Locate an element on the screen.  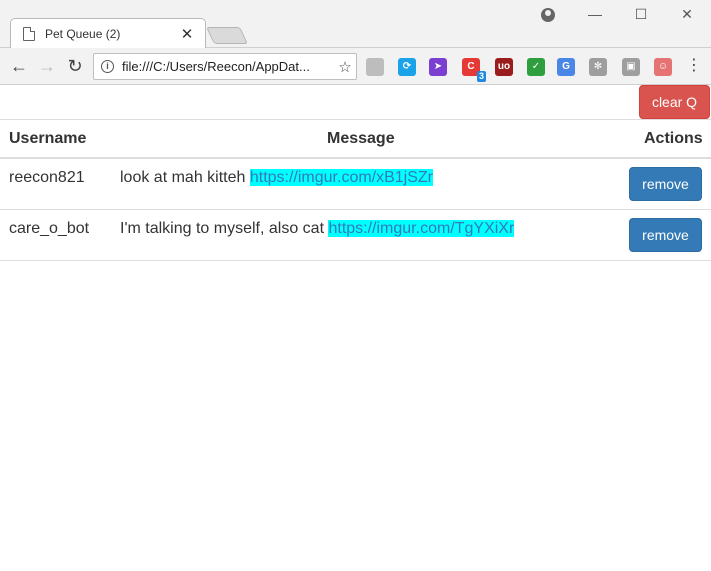
close-window-button: ✕ is located at coordinates (687, 14).